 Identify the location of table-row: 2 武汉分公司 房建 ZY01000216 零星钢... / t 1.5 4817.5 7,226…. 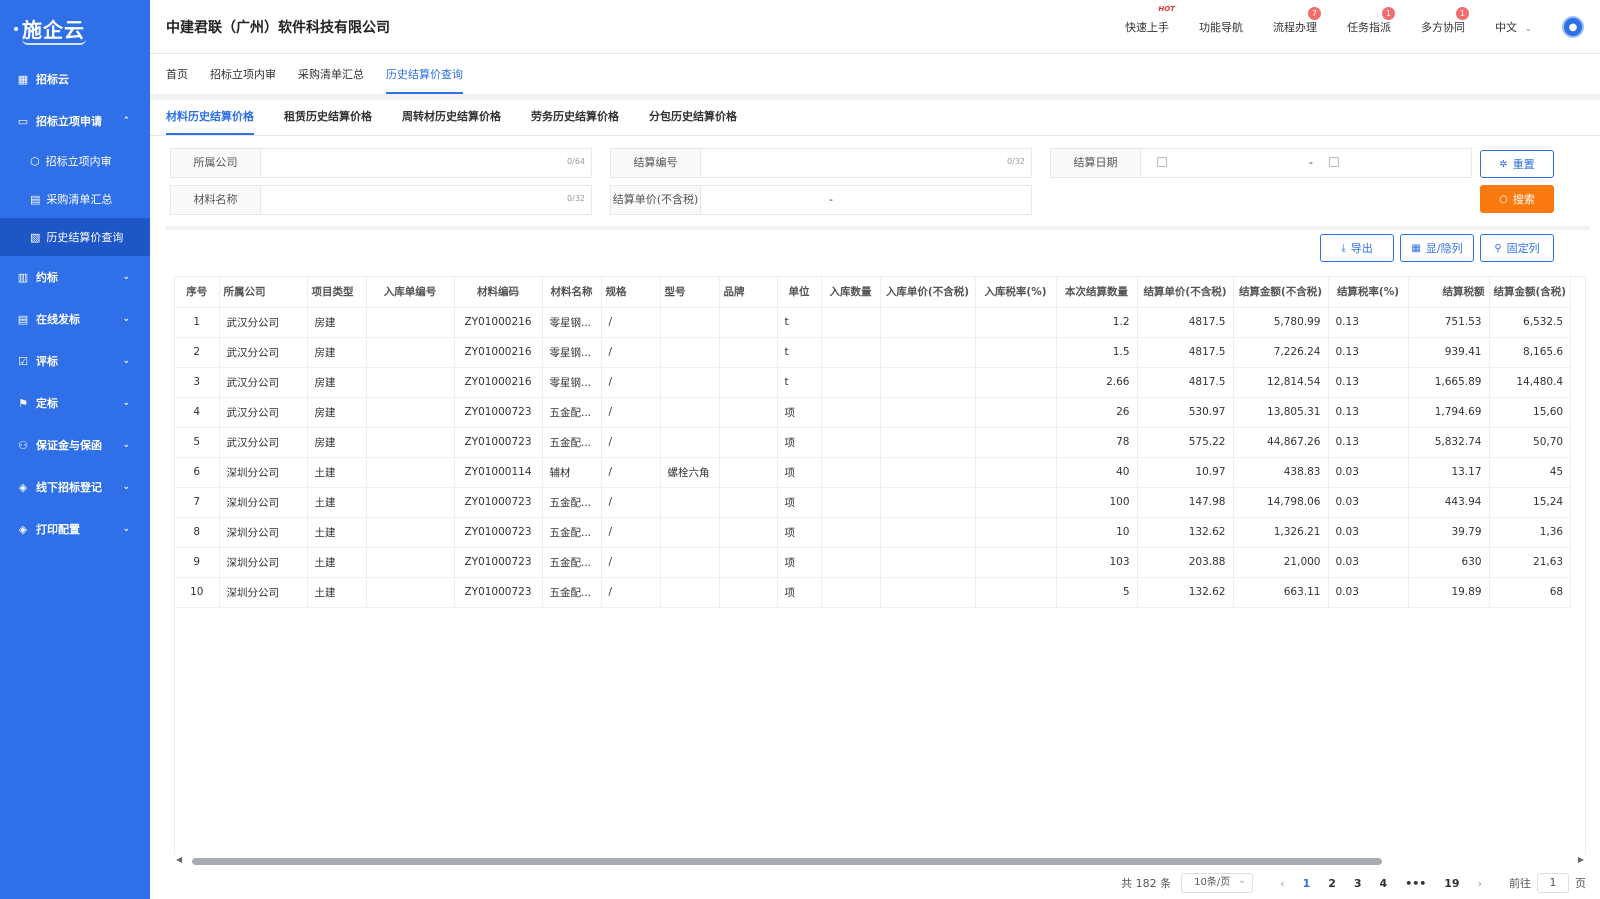
(873, 352).